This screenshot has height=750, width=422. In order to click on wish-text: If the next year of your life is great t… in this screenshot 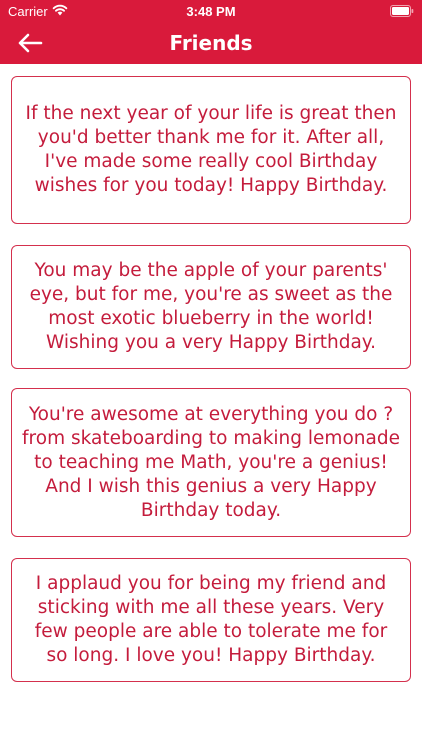, I will do `click(211, 149)`.